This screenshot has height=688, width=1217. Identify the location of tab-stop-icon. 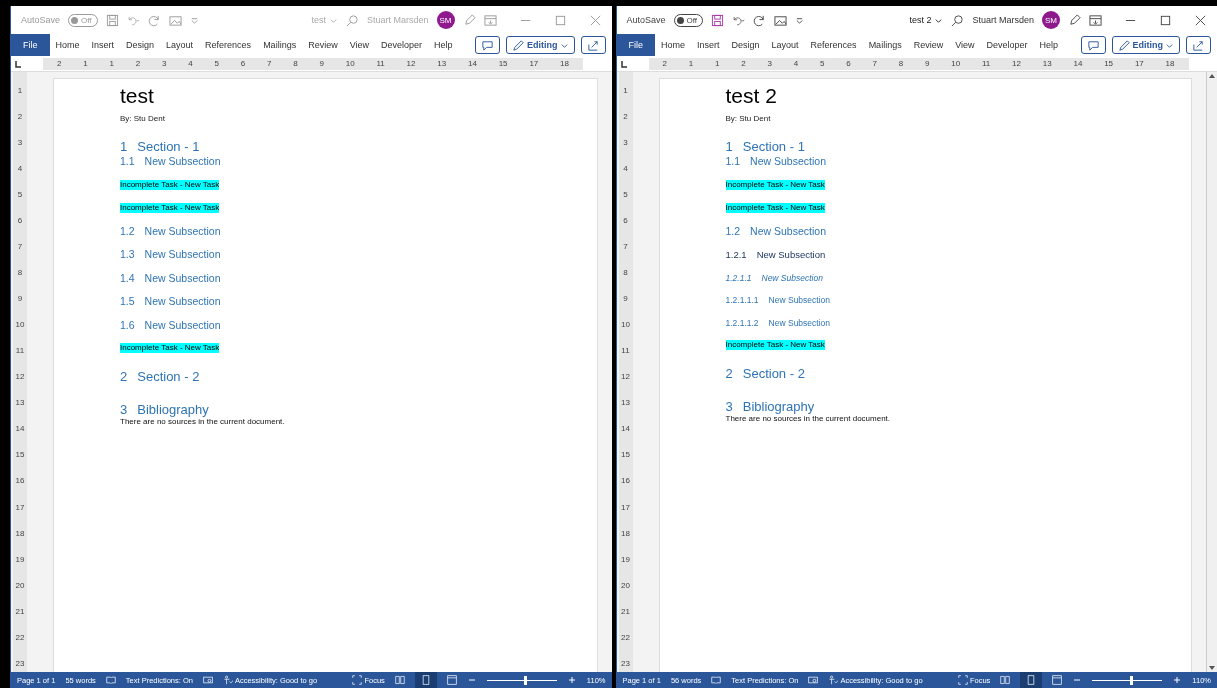
(623, 63).